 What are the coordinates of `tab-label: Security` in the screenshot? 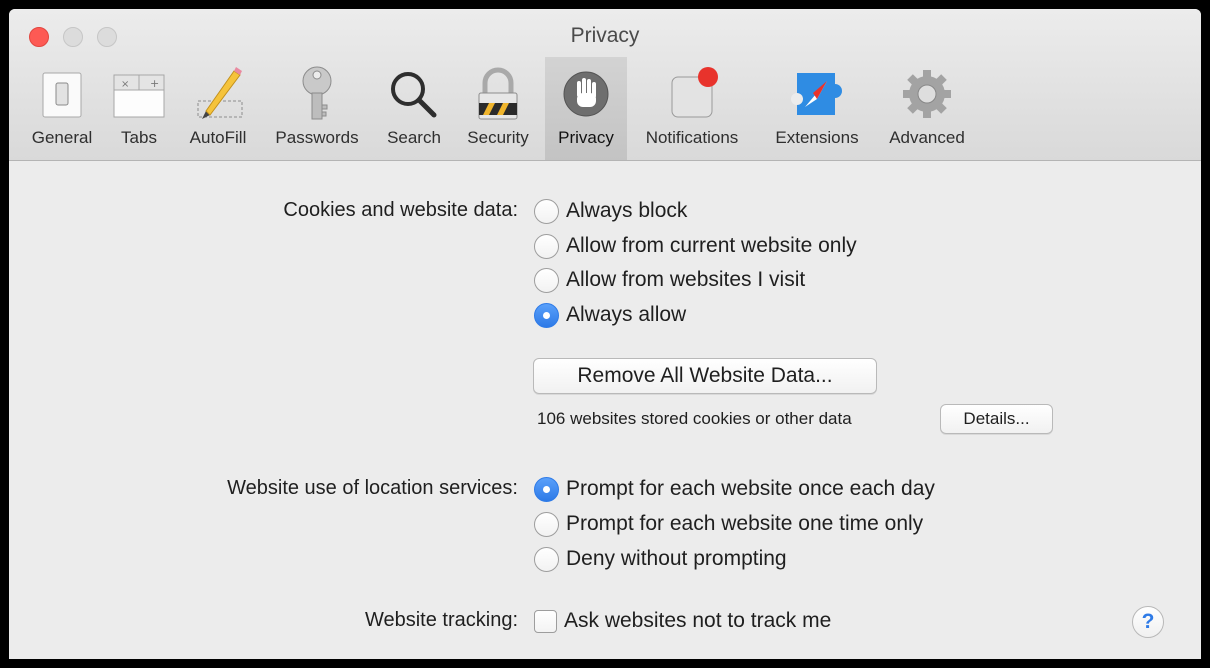 It's located at (498, 137).